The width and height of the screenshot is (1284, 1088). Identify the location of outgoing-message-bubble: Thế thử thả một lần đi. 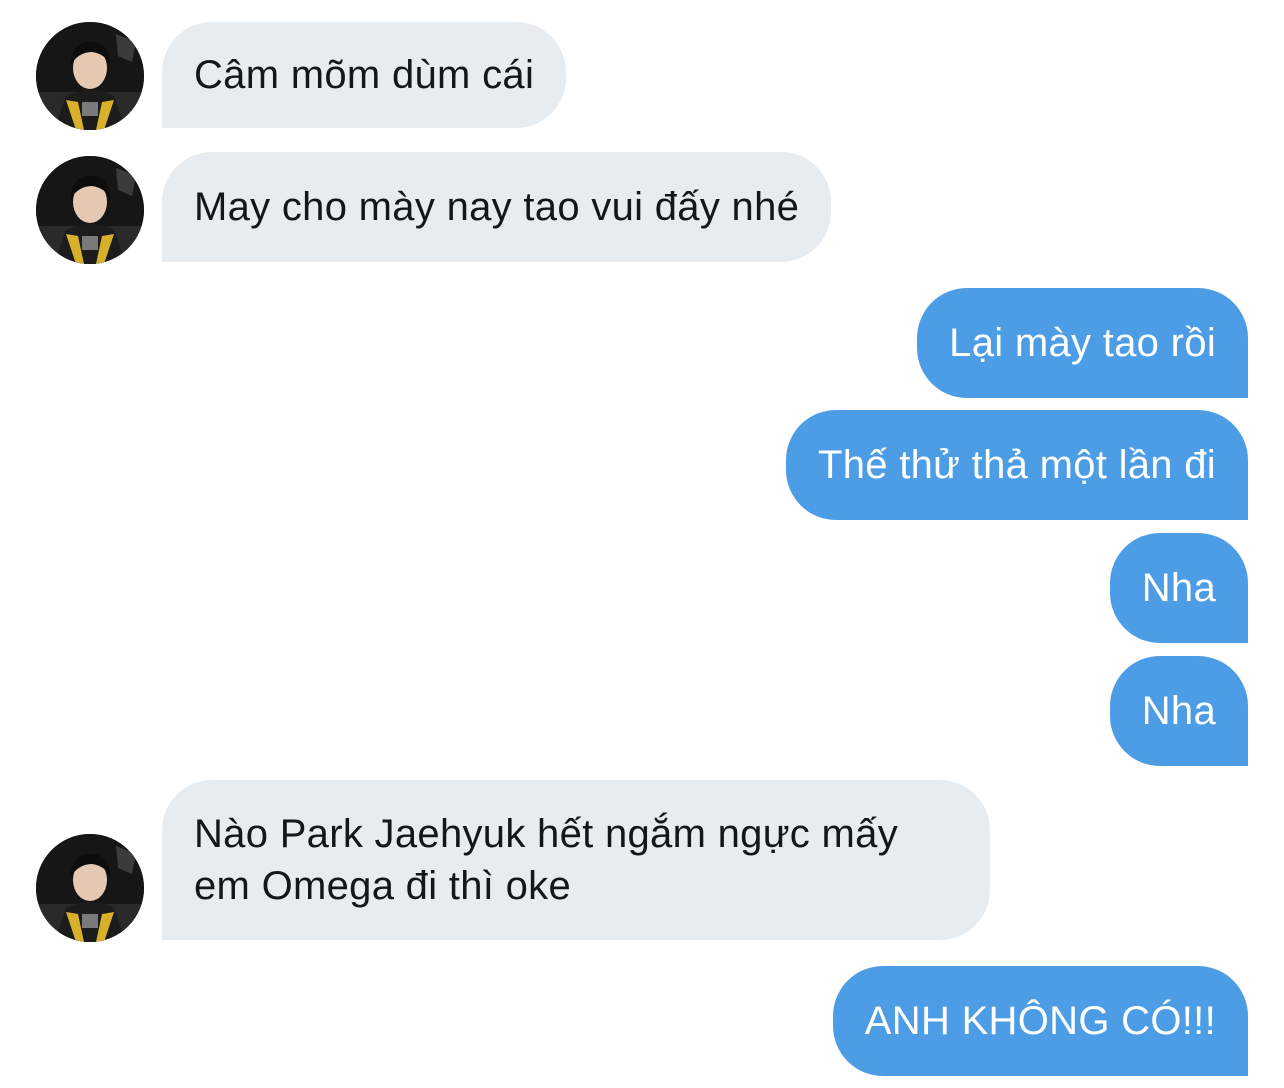
(1016, 465).